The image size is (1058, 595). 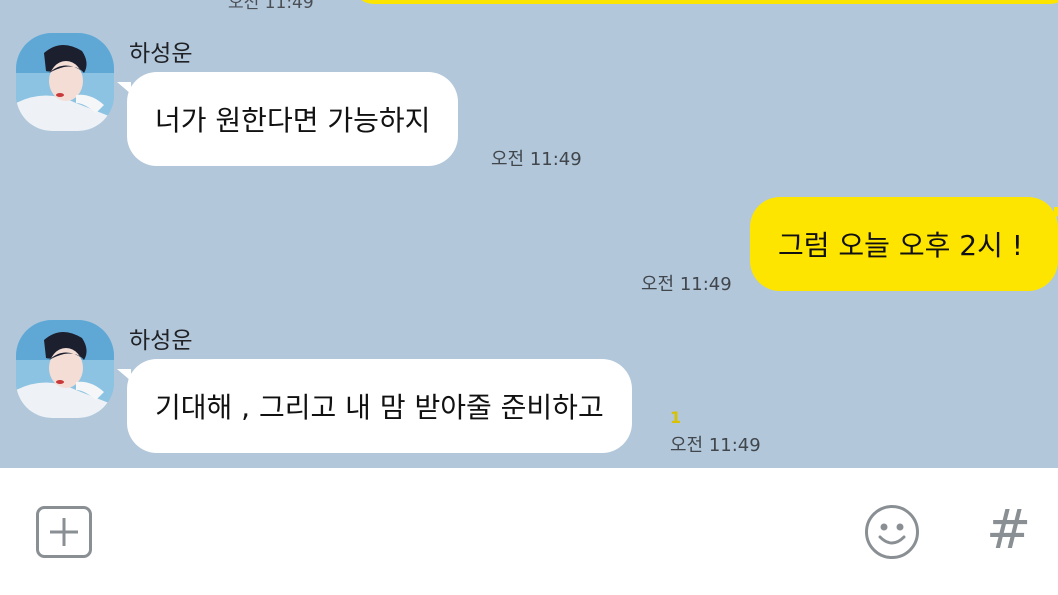 I want to click on incoming-message-bubble: 기대해 , 그리고 내 맘 받아줄 준비하고, so click(x=374, y=406).